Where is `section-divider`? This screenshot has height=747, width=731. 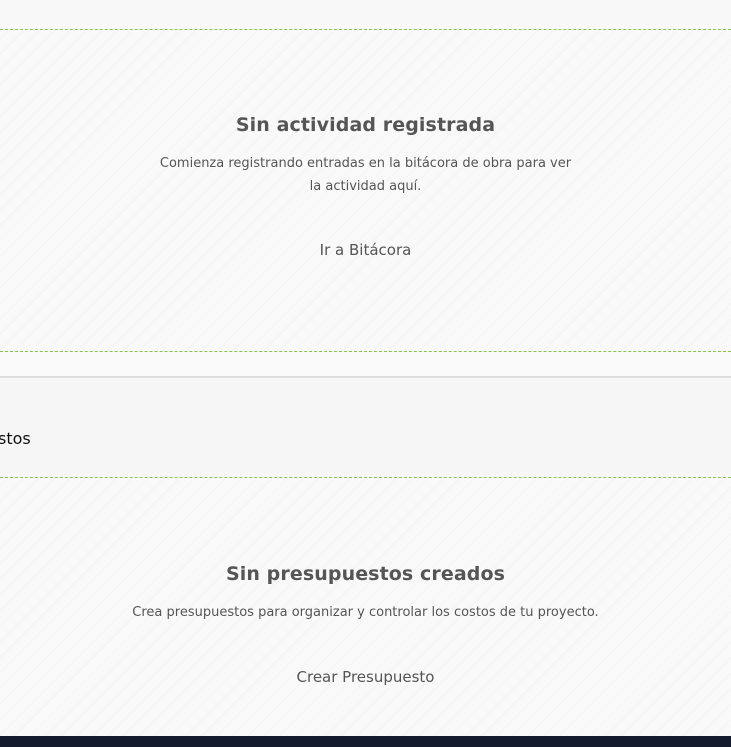
section-divider is located at coordinates (365, 365).